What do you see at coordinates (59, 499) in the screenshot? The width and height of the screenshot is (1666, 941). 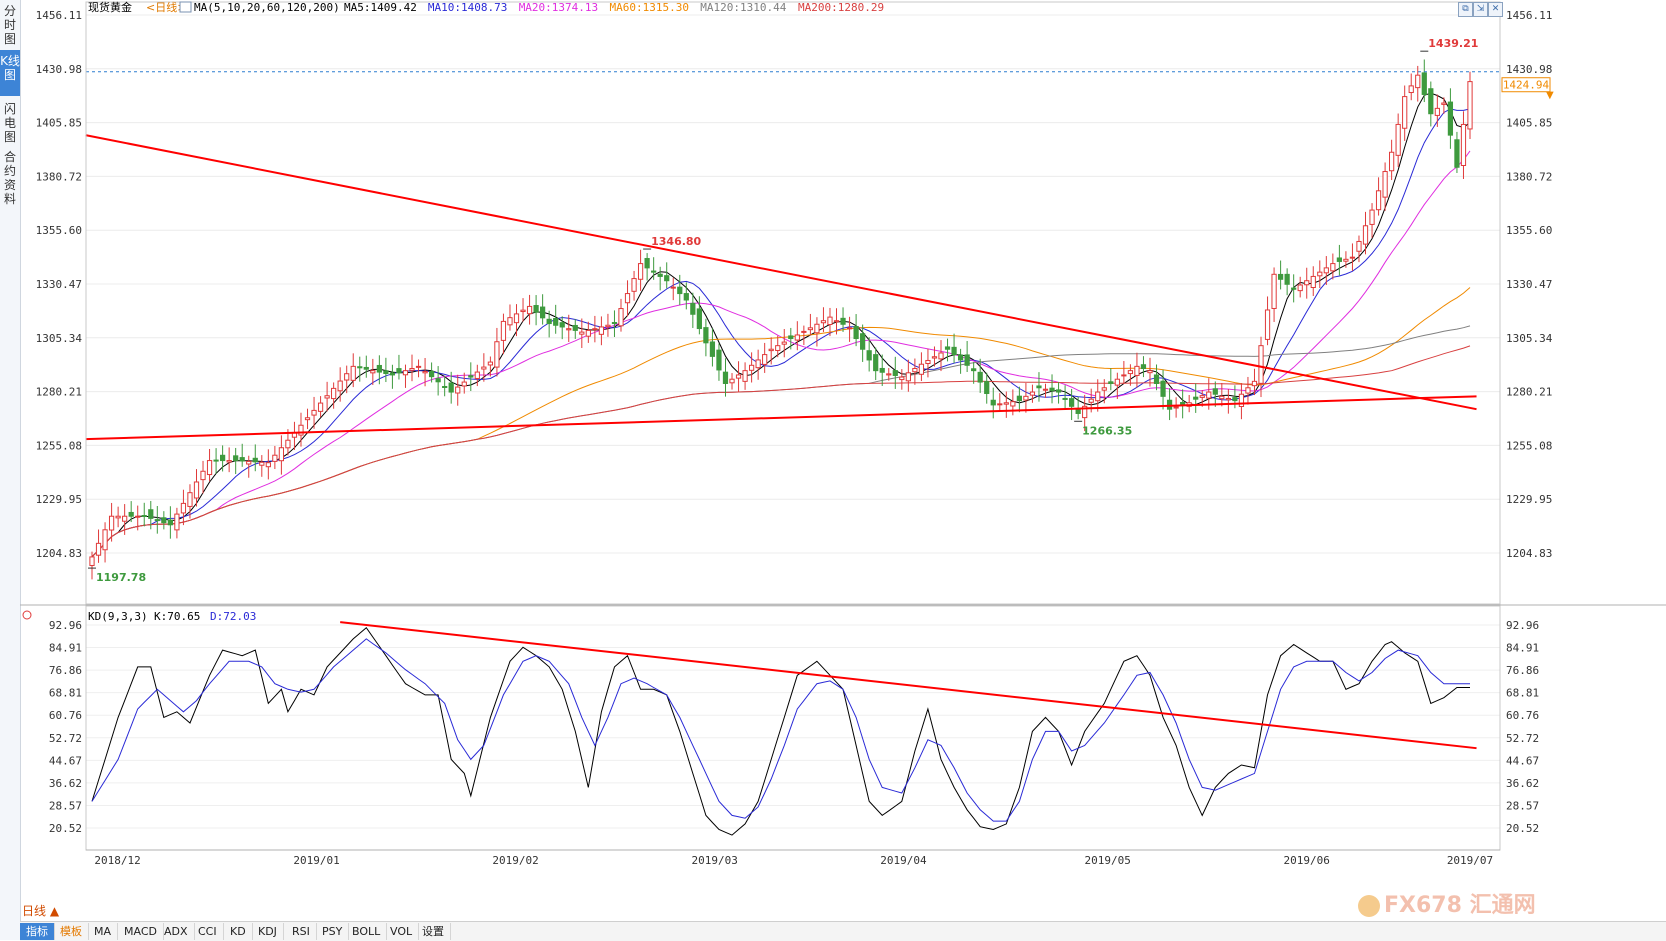 I see `price-tick-left: 1229.95` at bounding box center [59, 499].